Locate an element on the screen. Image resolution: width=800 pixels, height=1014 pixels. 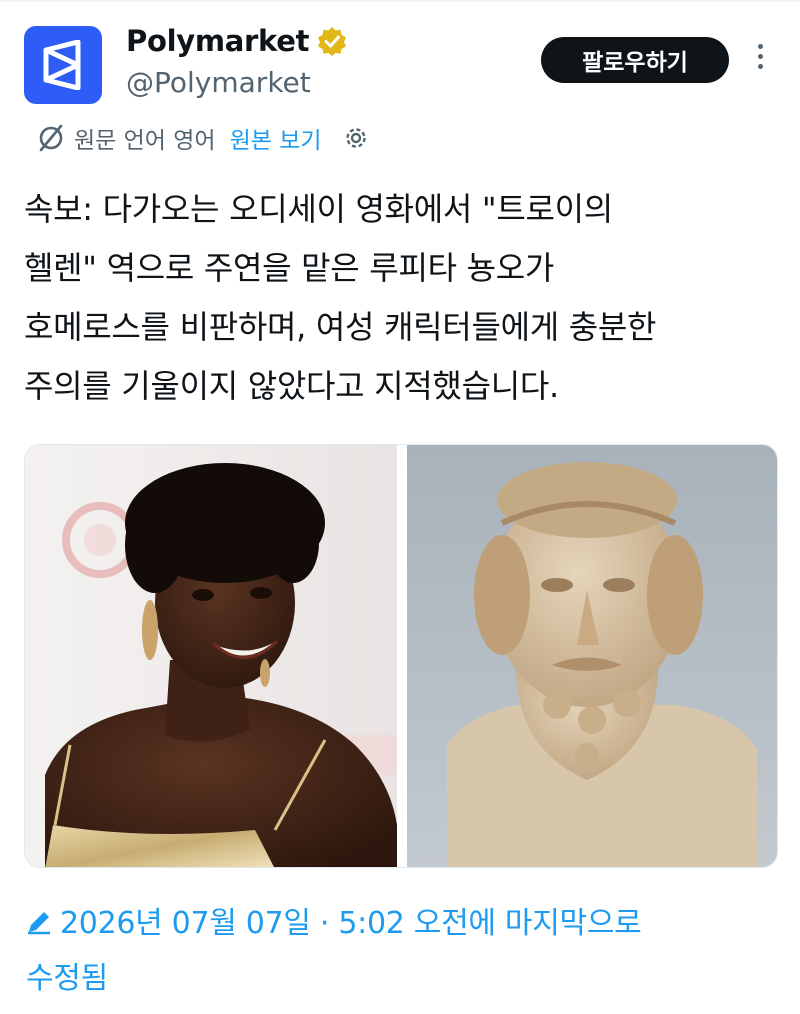
user-handle: @Polymarket is located at coordinates (218, 82).